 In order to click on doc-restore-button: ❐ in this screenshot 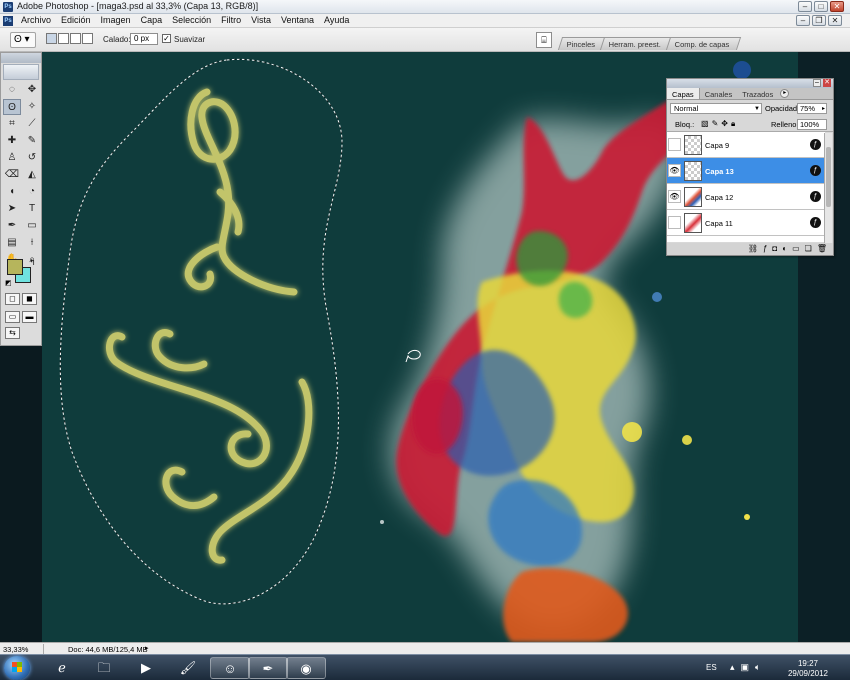, I will do `click(819, 20)`.